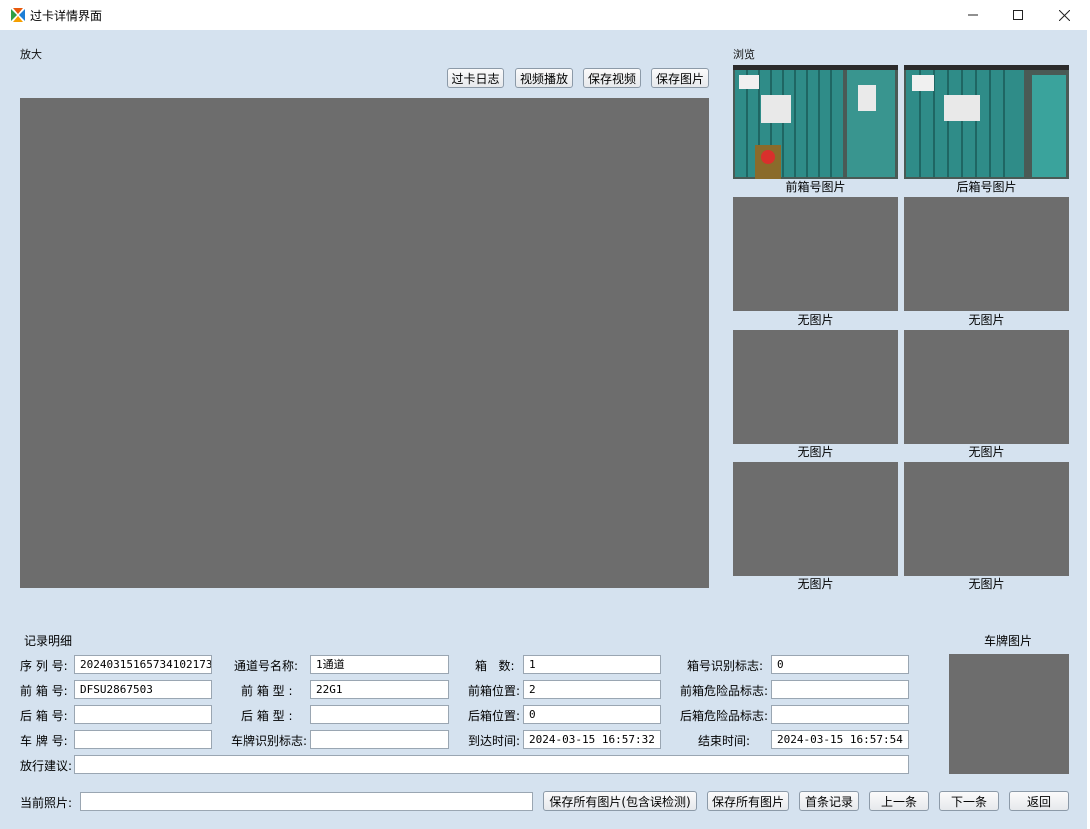 This screenshot has height=829, width=1090. What do you see at coordinates (620, 801) in the screenshot?
I see `save-all-images-with-errors-button: 保存所有图片(包含误检测)` at bounding box center [620, 801].